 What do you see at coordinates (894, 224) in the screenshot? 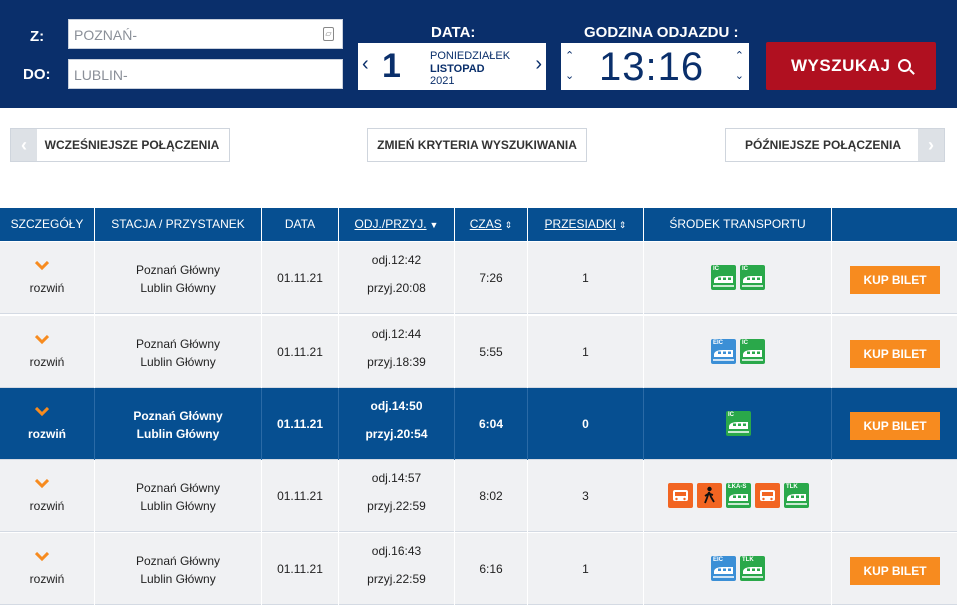
I see `header-buy` at bounding box center [894, 224].